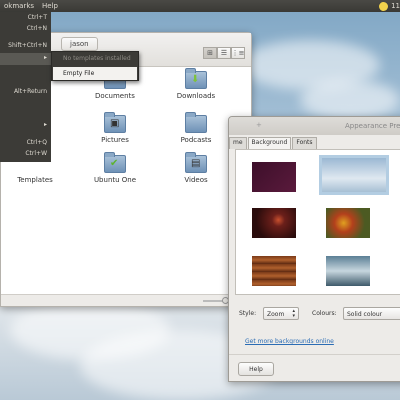  I want to click on check-icon: ✔, so click(114, 163).